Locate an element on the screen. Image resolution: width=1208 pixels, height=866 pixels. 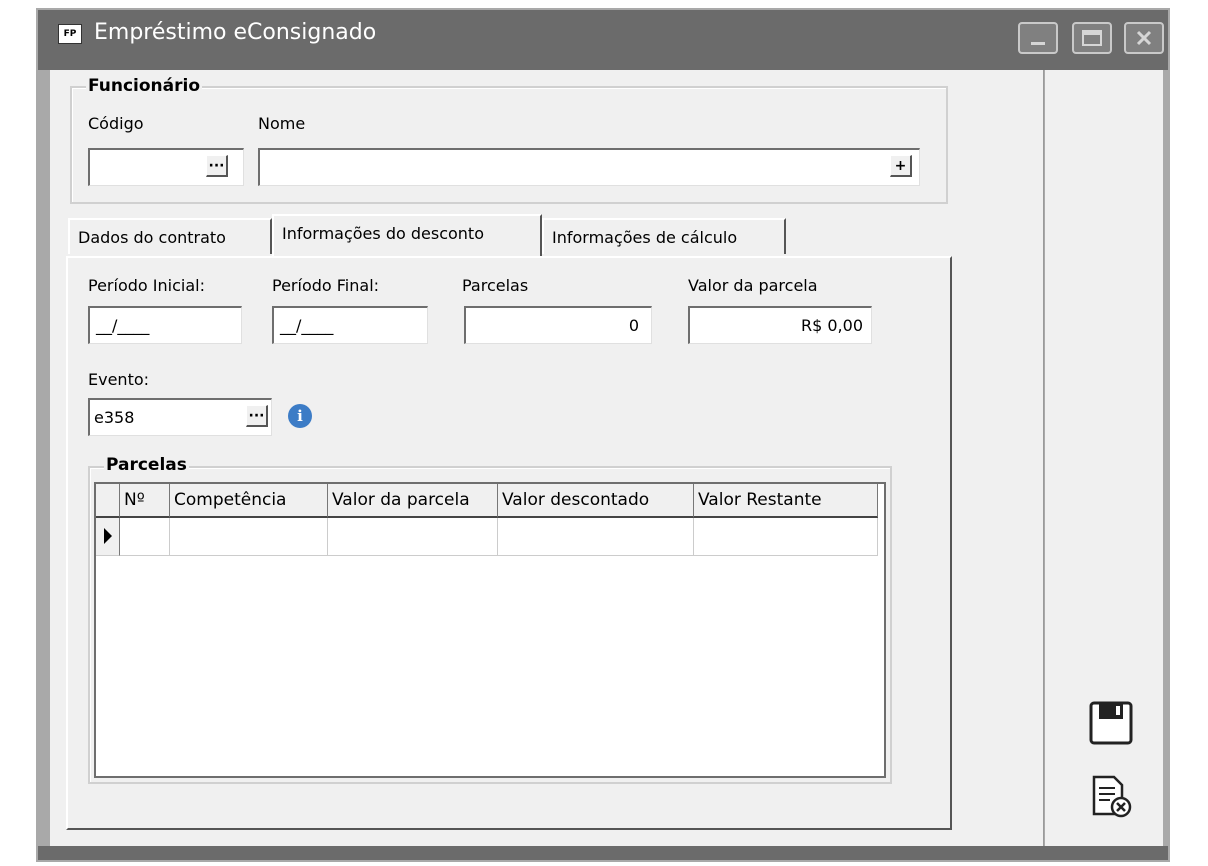
tab-label: Dados do contrato is located at coordinates (152, 237).